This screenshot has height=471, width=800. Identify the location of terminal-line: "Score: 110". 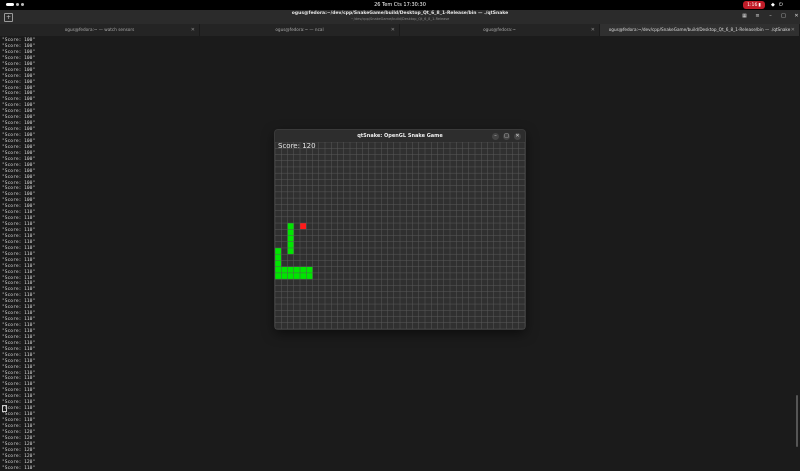
(397, 468).